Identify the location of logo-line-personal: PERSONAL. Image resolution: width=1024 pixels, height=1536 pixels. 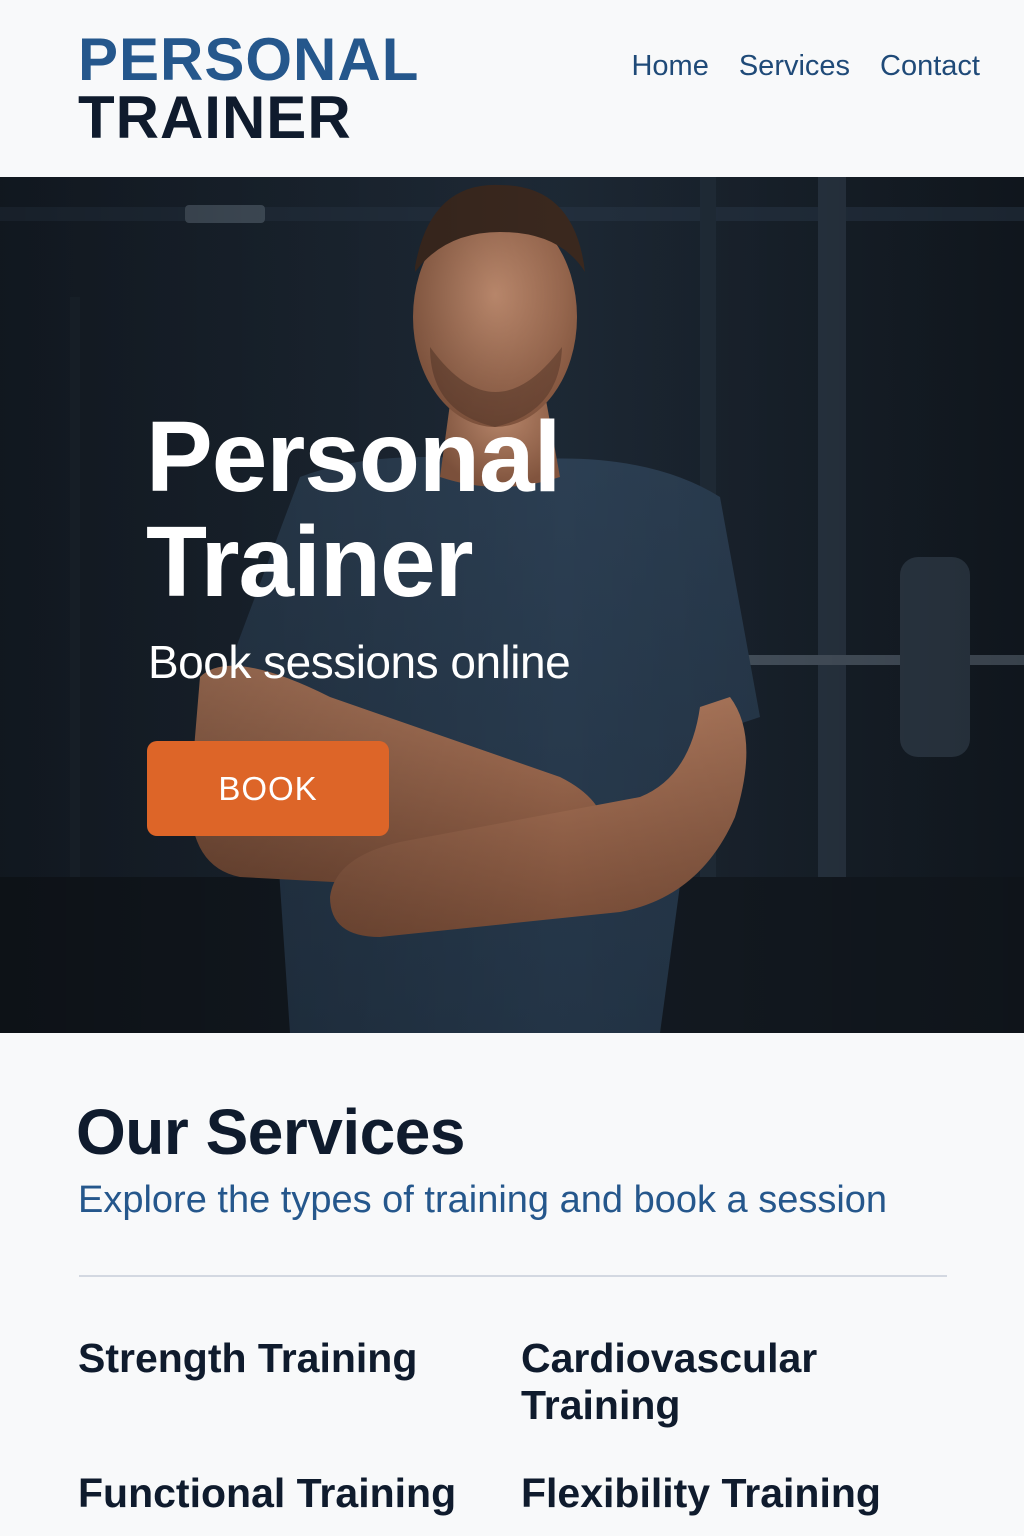
(249, 59).